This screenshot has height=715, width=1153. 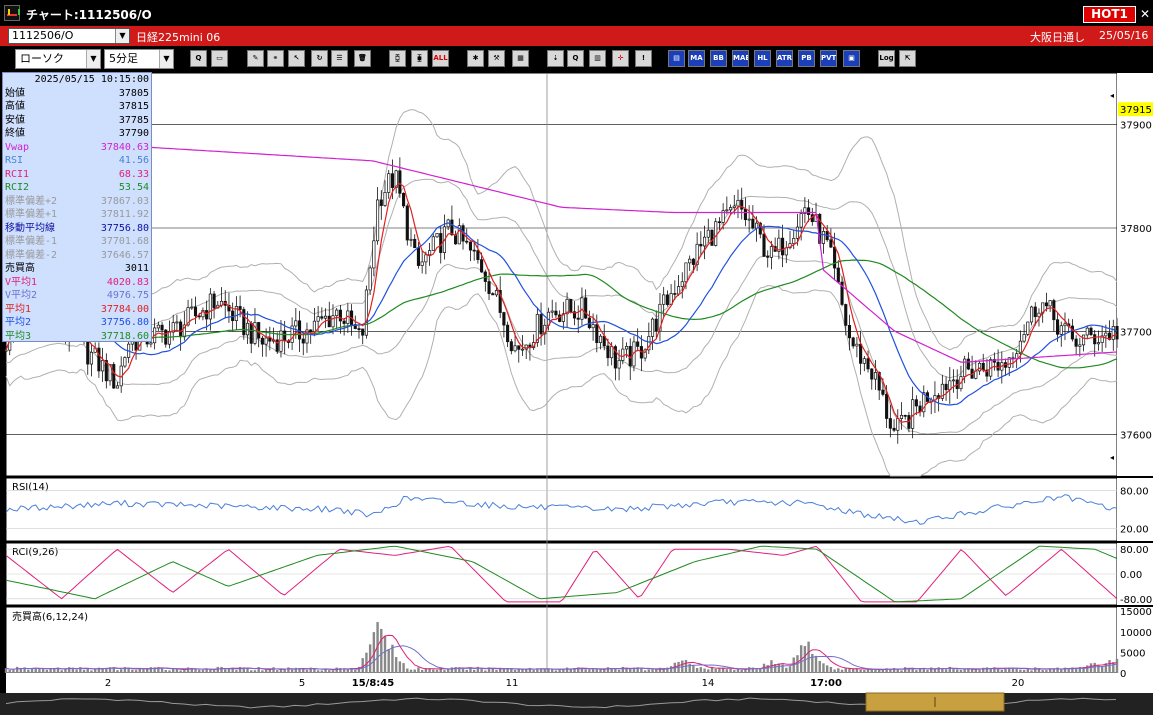 I want to click on bar-chart-icon: ▥, so click(x=597, y=58).